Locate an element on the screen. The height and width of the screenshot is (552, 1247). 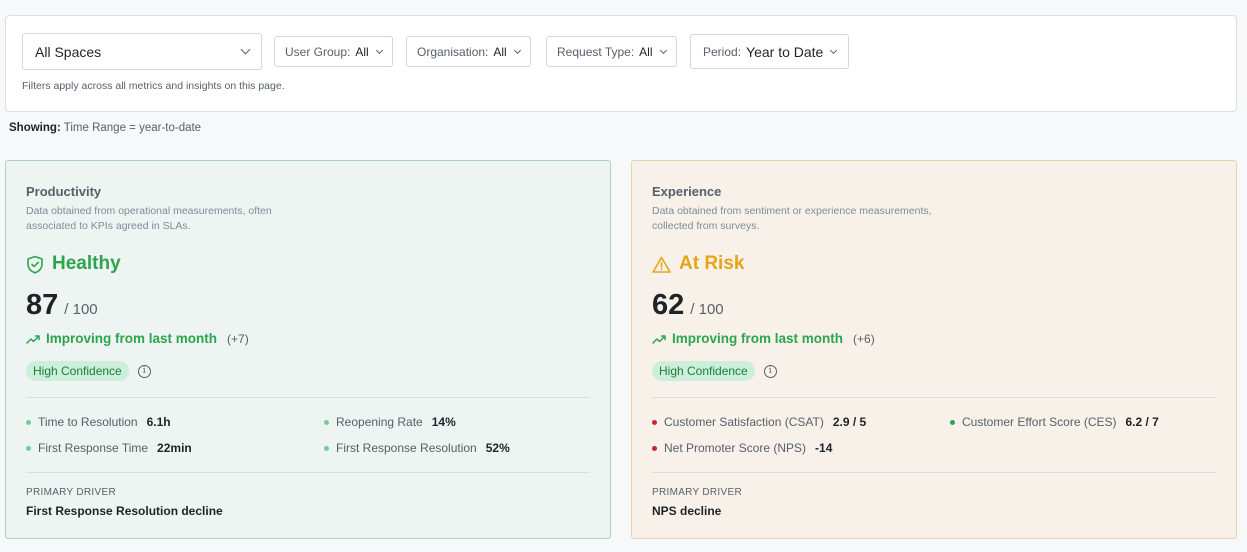
organisation-filter: Organisation: All is located at coordinates (468, 51).